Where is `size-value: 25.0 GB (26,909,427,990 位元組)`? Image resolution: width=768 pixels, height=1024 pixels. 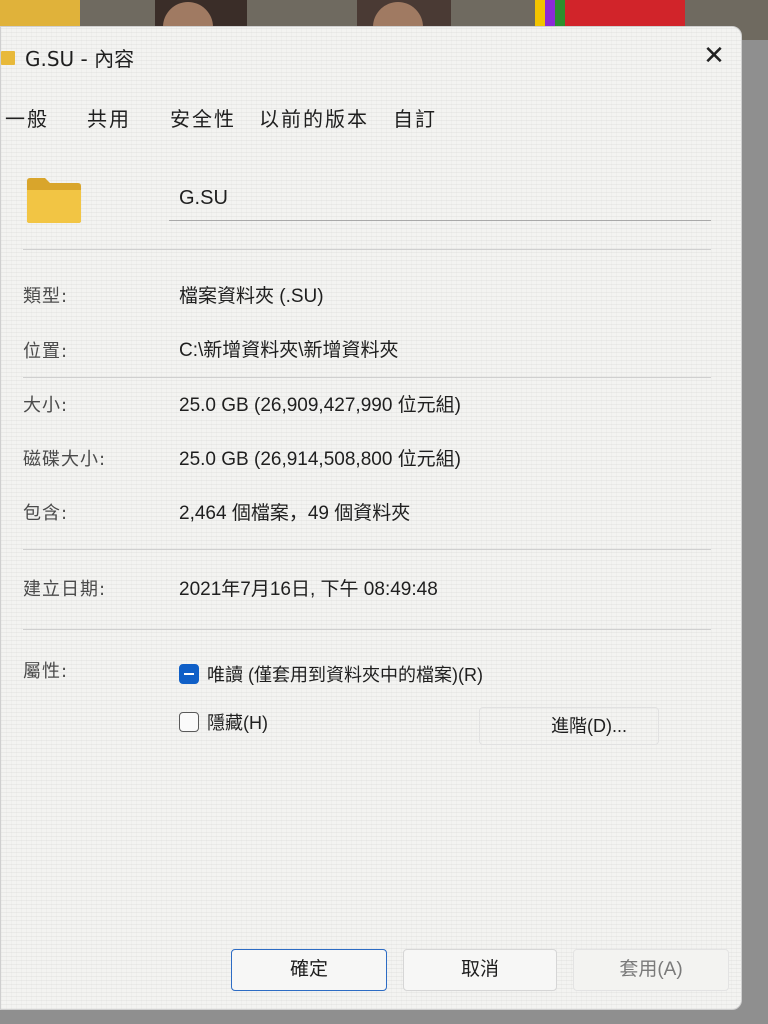 size-value: 25.0 GB (26,909,427,990 位元組) is located at coordinates (320, 405).